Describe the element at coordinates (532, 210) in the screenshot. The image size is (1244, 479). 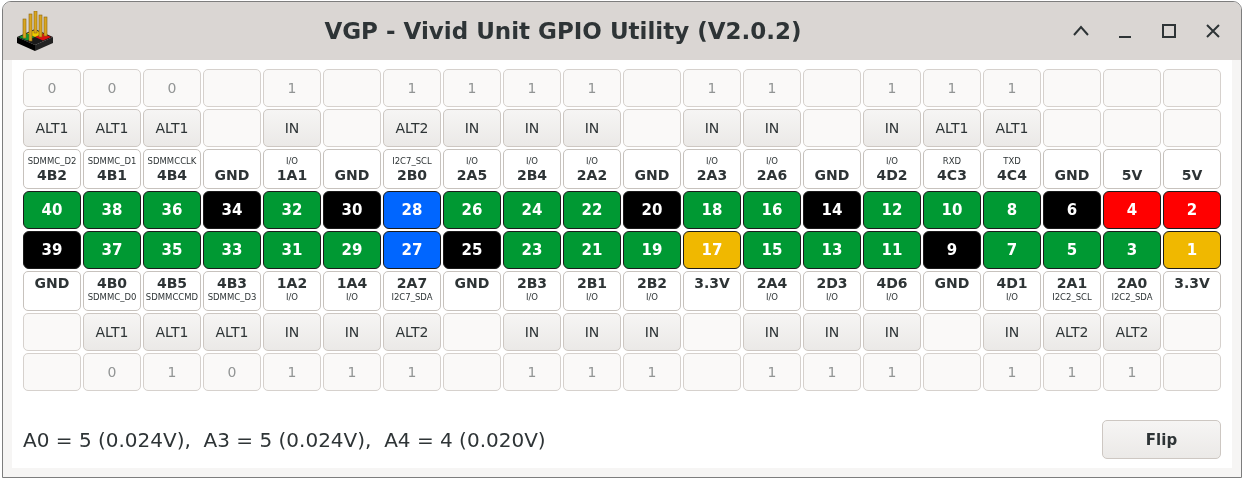
I see `pin-number: 24` at that location.